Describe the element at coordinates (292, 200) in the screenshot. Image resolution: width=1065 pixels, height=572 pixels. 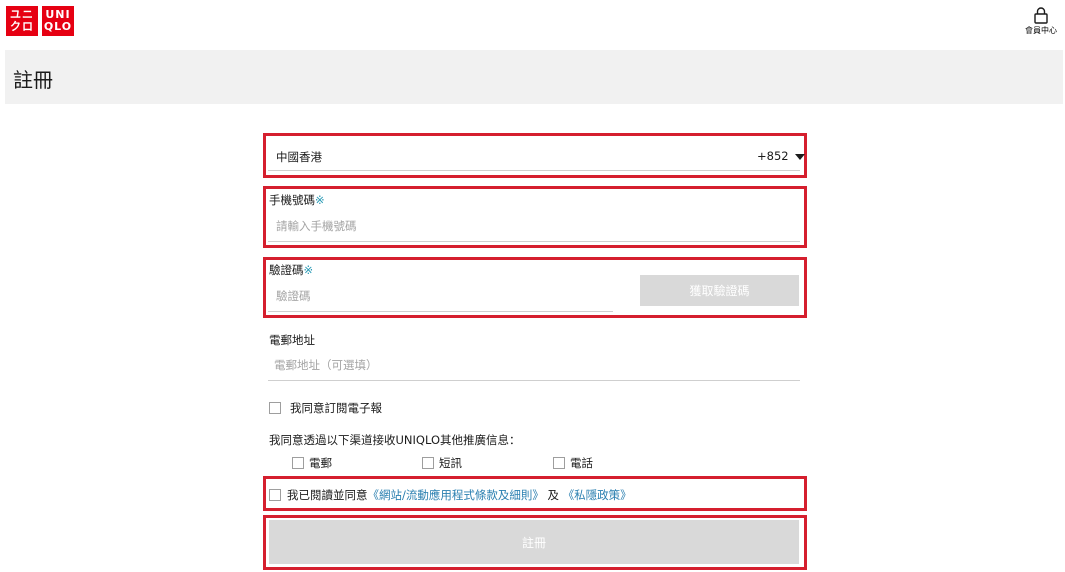
I see `phone-label-text: 手機號碼` at that location.